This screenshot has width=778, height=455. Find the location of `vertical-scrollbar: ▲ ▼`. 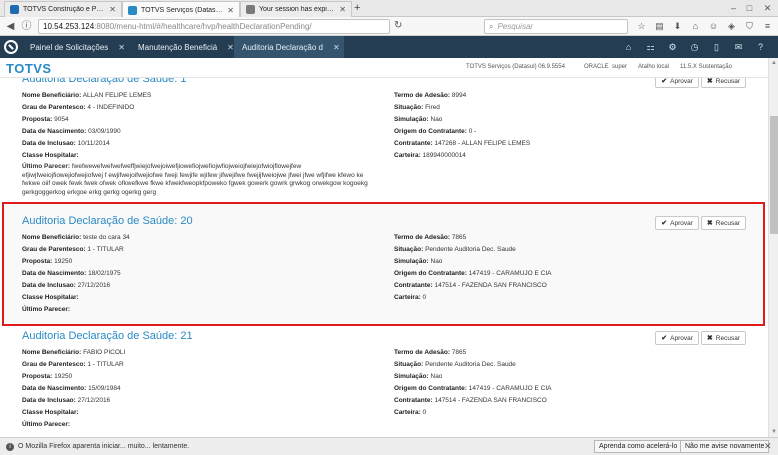

vertical-scrollbar: ▲ ▼ is located at coordinates (773, 247).